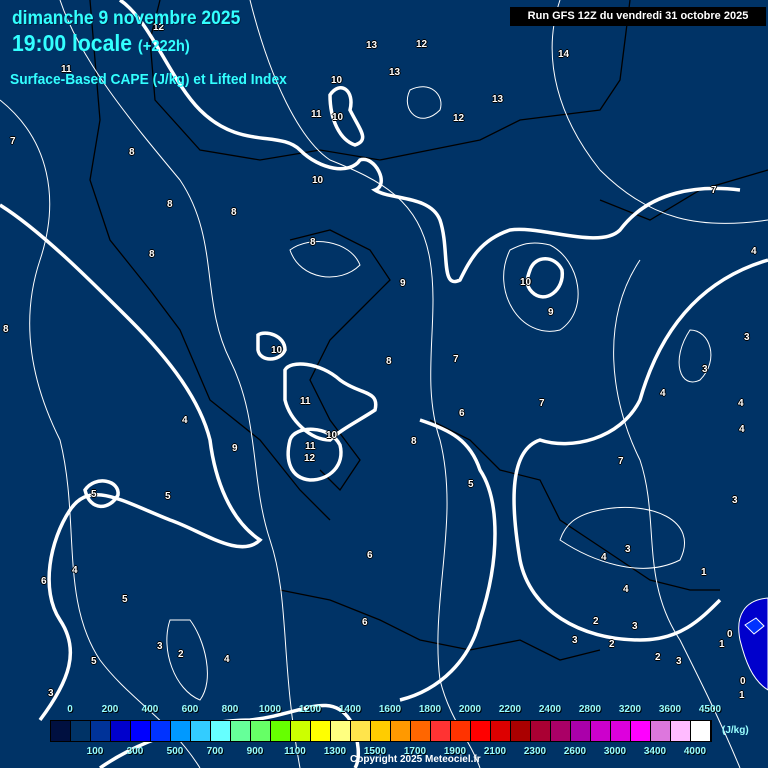 The width and height of the screenshot is (768, 768). I want to click on legend-tick-bottom: 3400, so click(655, 751).